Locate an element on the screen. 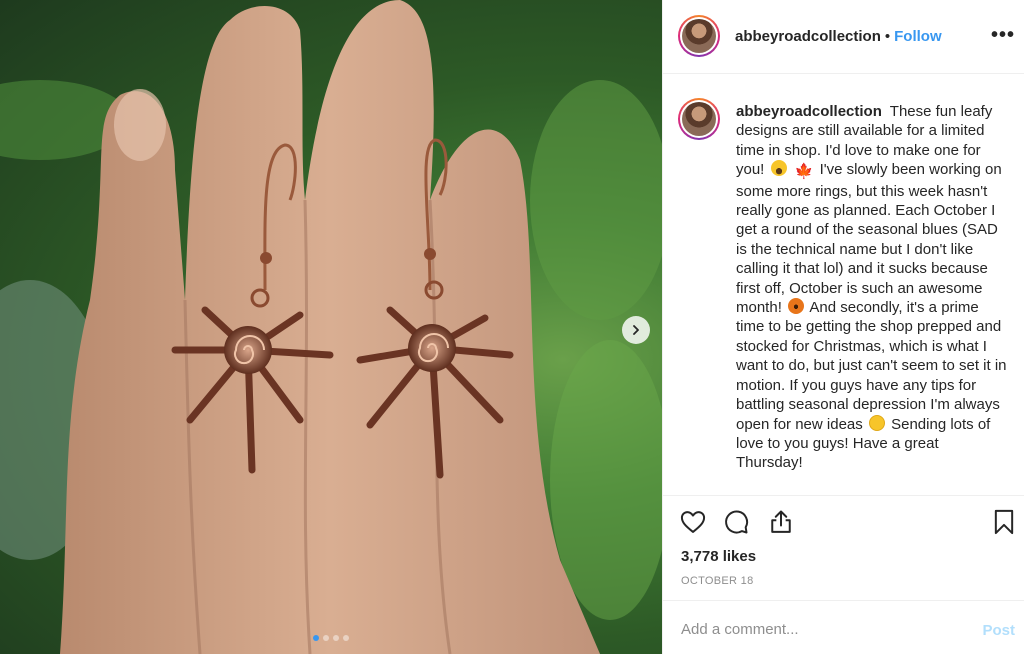  post-header: abbeyroadcollection • Follow ••• is located at coordinates (843, 37).